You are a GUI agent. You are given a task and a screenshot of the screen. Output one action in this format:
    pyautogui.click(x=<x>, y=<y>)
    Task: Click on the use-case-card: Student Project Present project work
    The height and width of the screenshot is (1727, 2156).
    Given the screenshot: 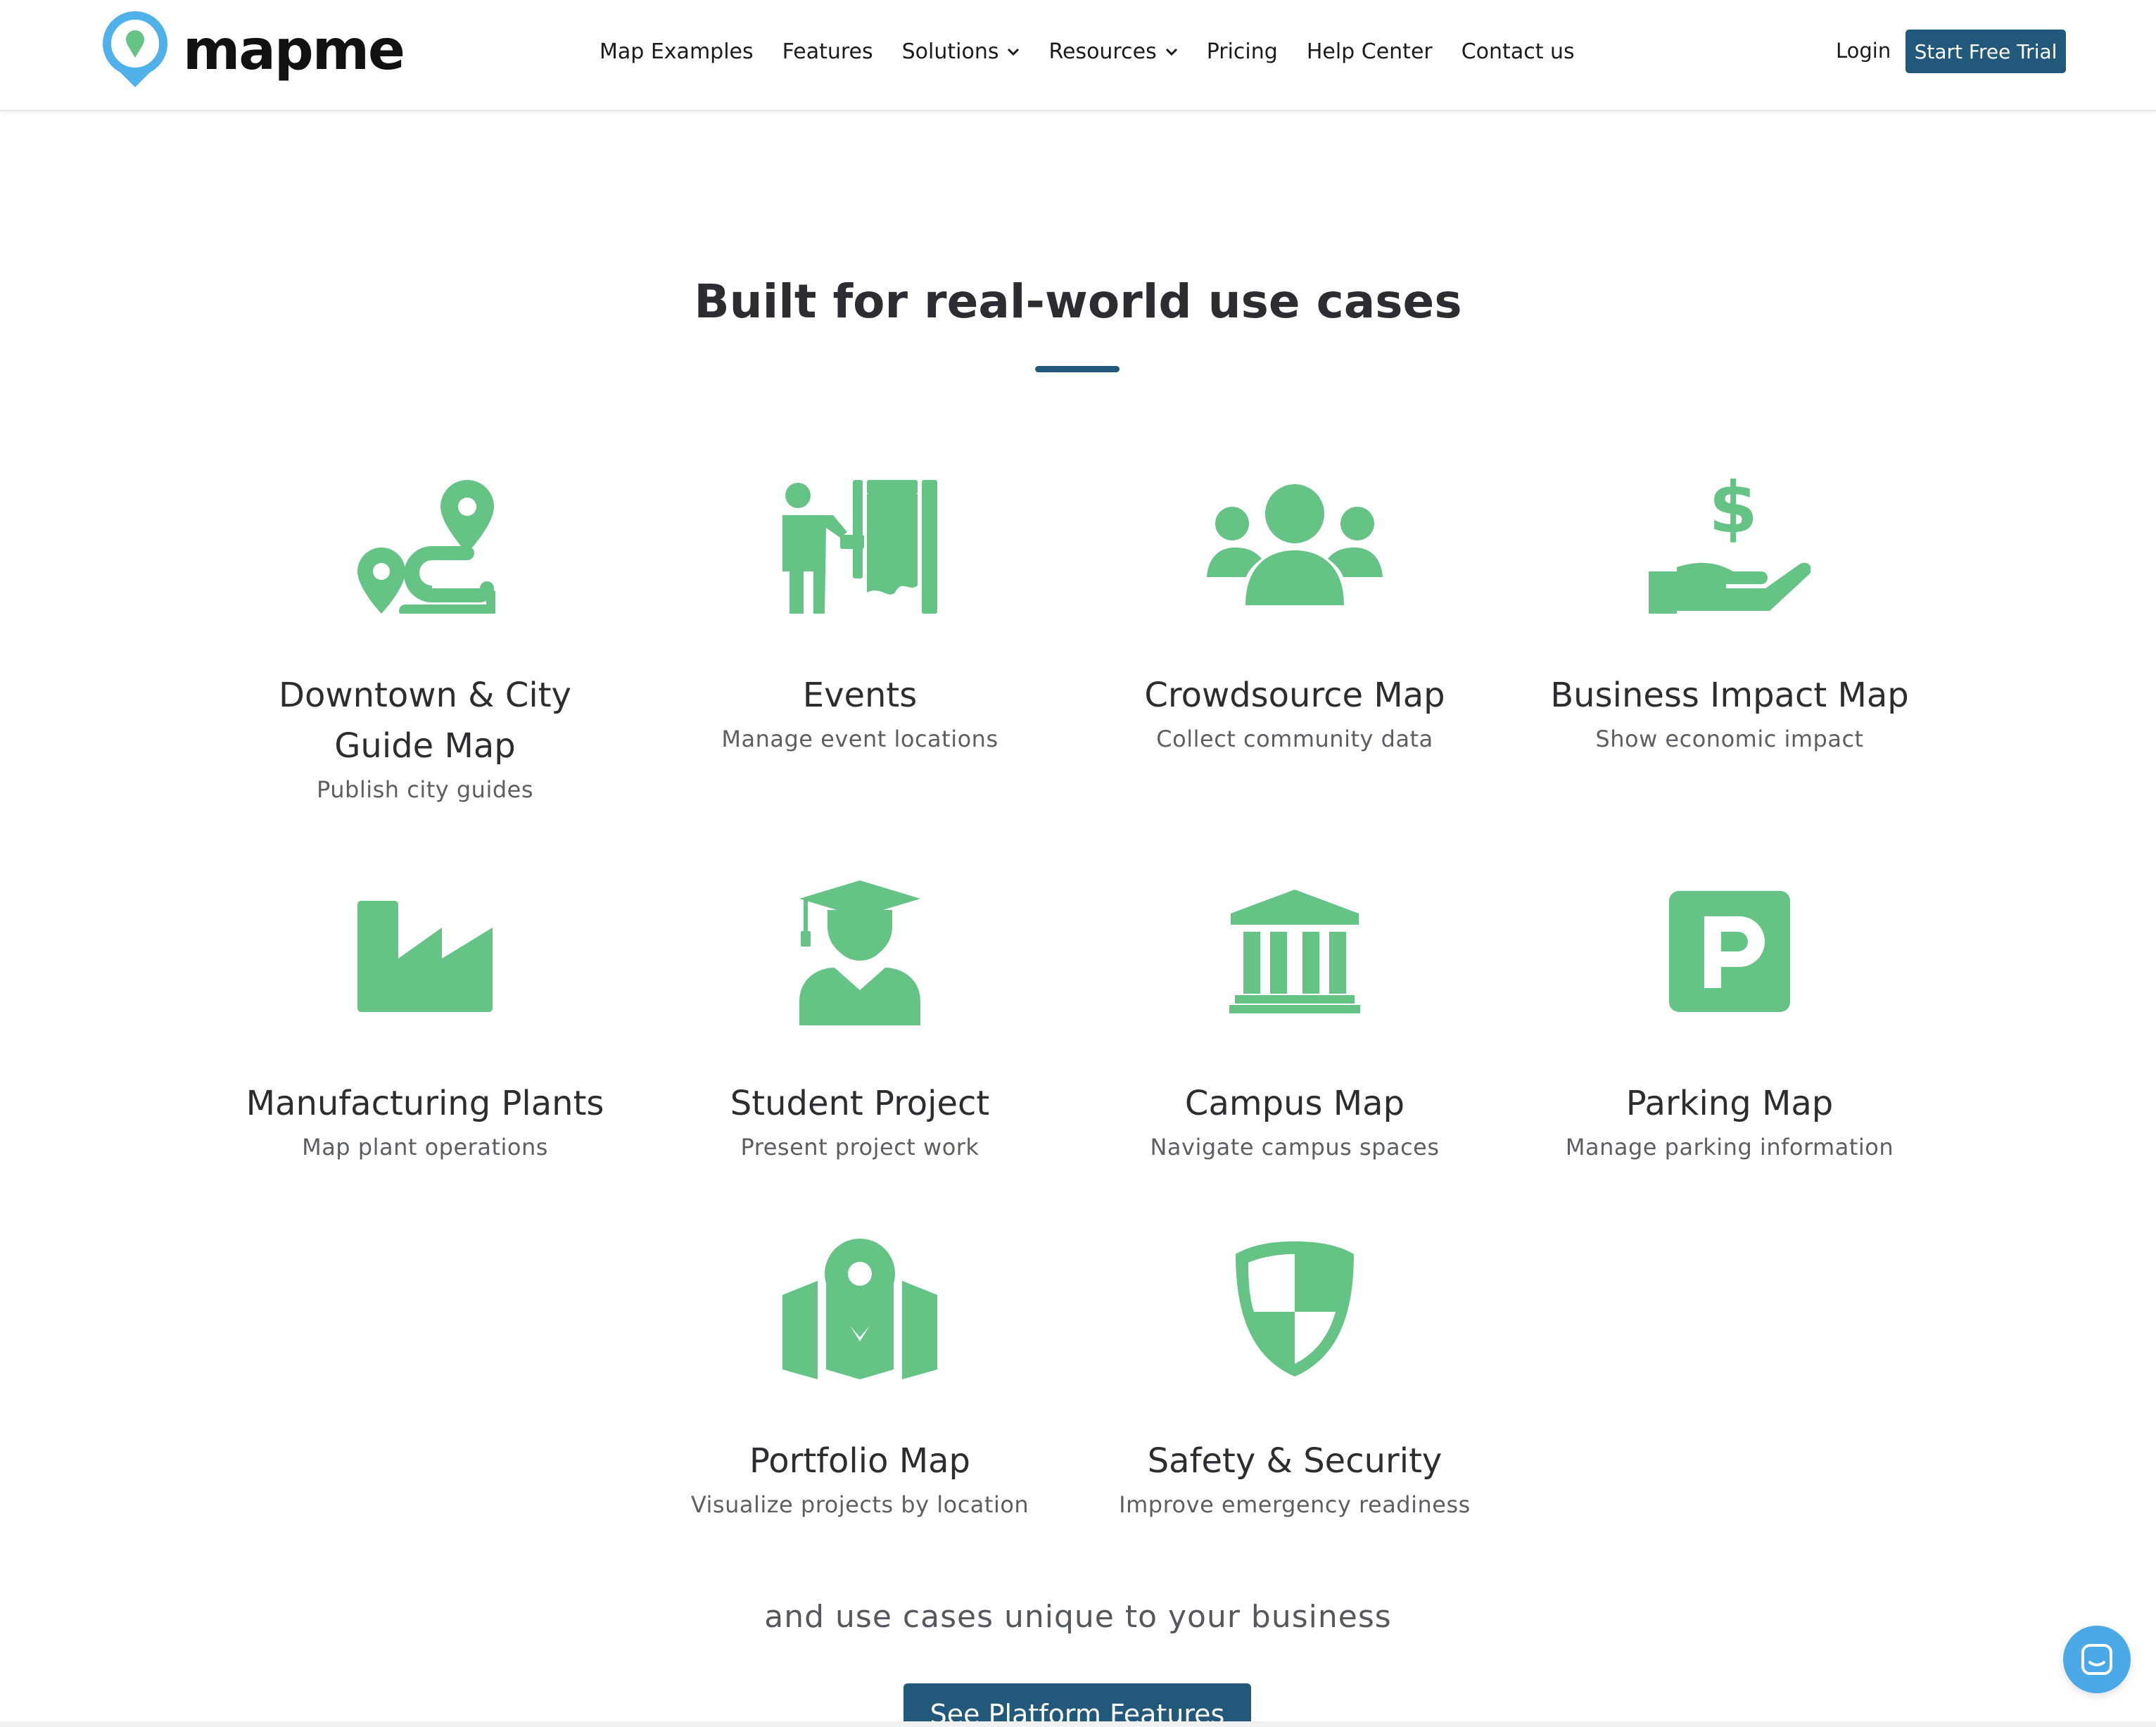 What is the action you would take?
    pyautogui.click(x=860, y=1022)
    